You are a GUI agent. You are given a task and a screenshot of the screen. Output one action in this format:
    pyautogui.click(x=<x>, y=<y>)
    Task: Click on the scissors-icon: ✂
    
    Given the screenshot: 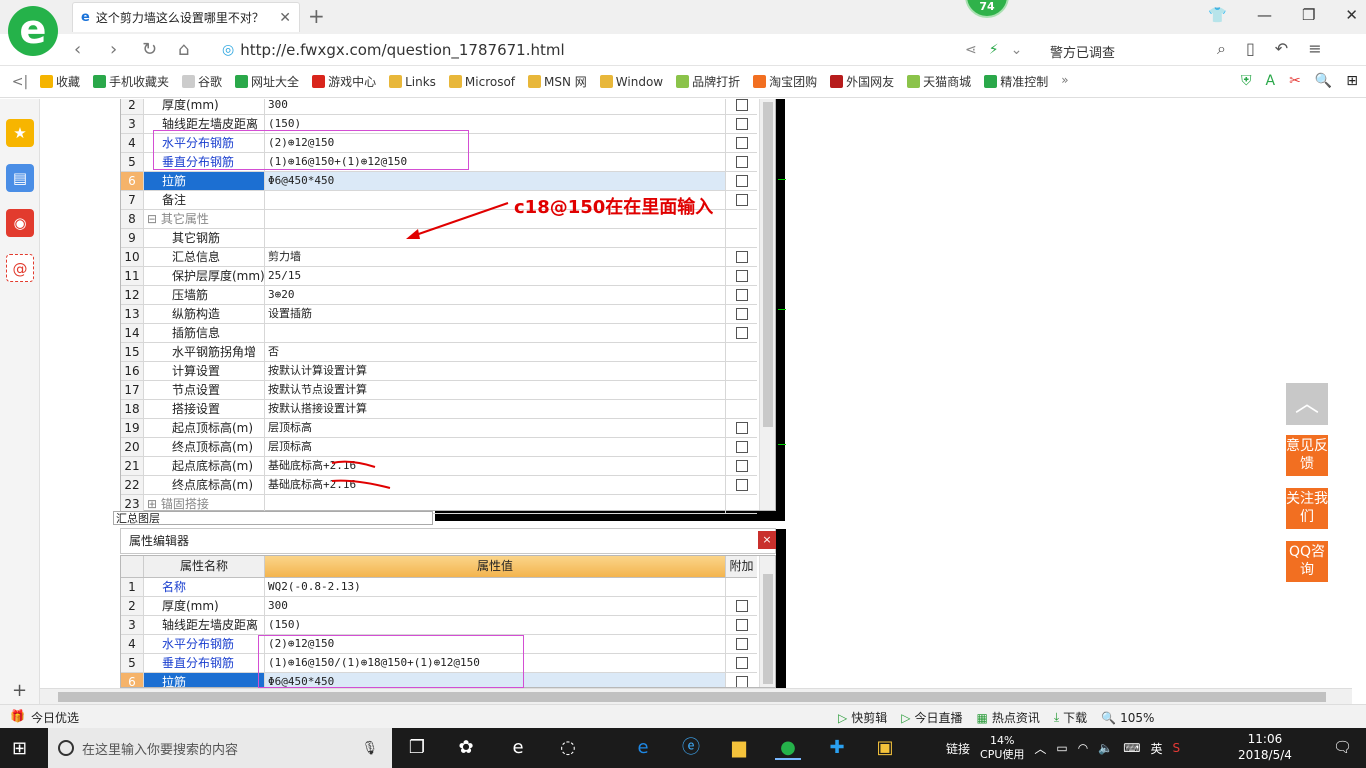 What is the action you would take?
    pyautogui.click(x=1295, y=81)
    